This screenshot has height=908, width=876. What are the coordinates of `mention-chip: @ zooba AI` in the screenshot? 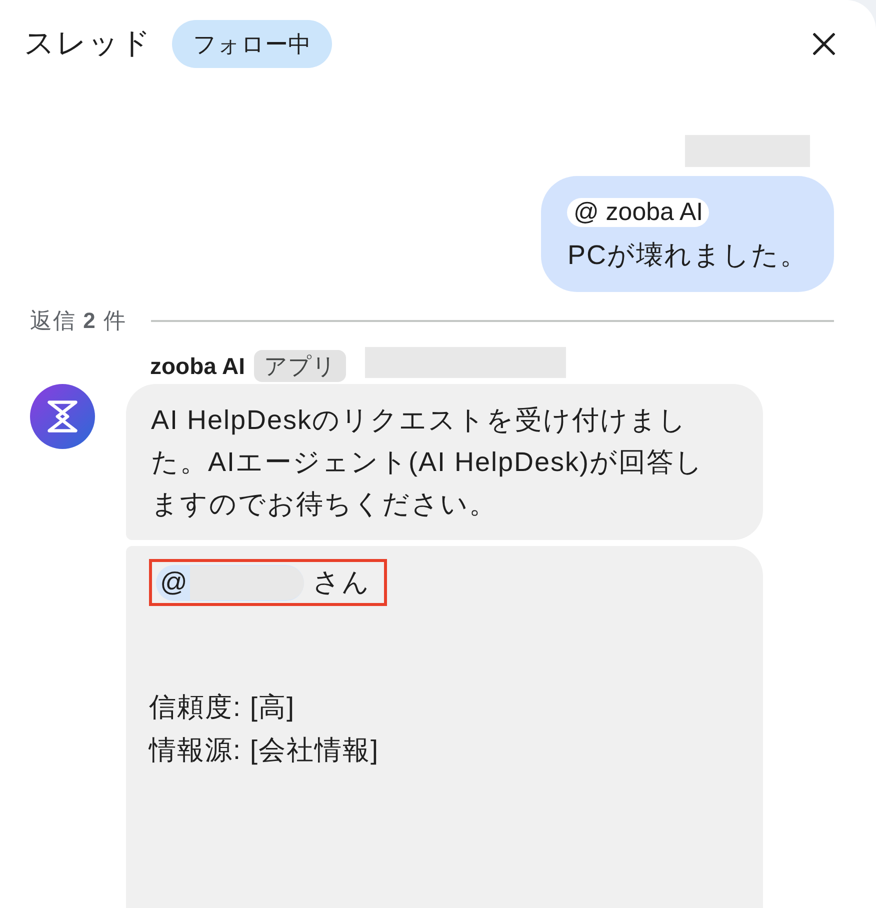 It's located at (638, 212).